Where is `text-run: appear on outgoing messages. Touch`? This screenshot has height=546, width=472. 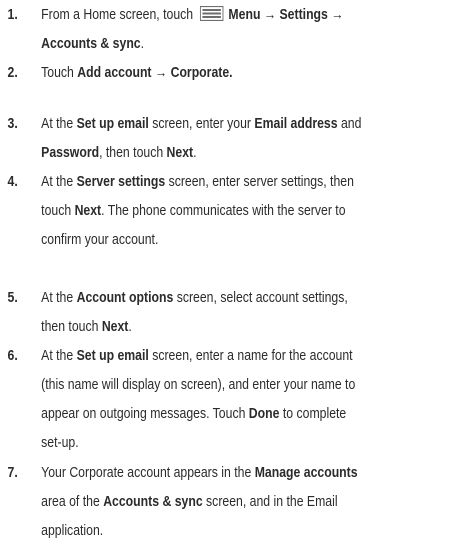 text-run: appear on outgoing messages. Touch is located at coordinates (145, 414).